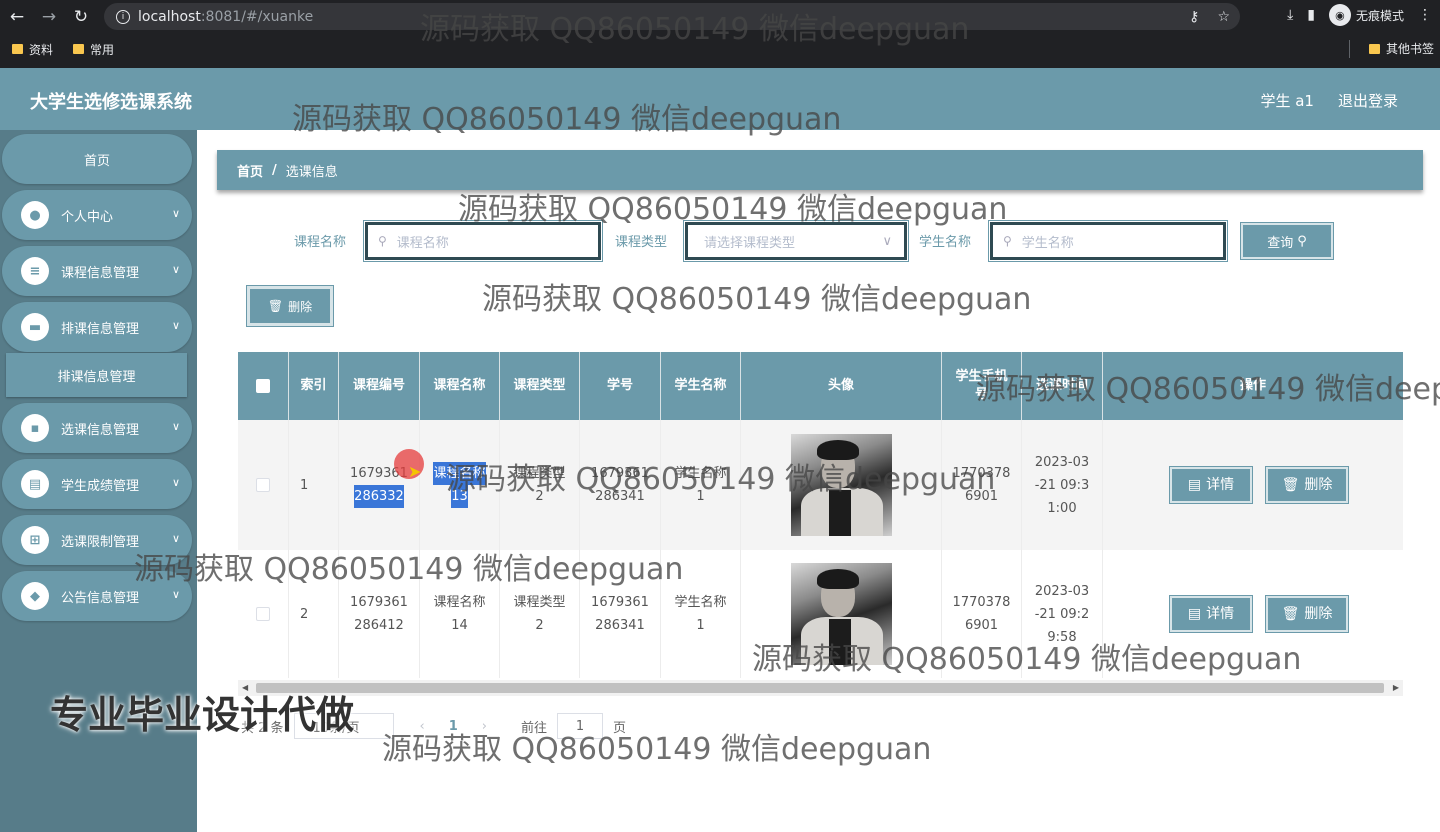  What do you see at coordinates (945, 242) in the screenshot?
I see `student-name-label: 学生名称` at bounding box center [945, 242].